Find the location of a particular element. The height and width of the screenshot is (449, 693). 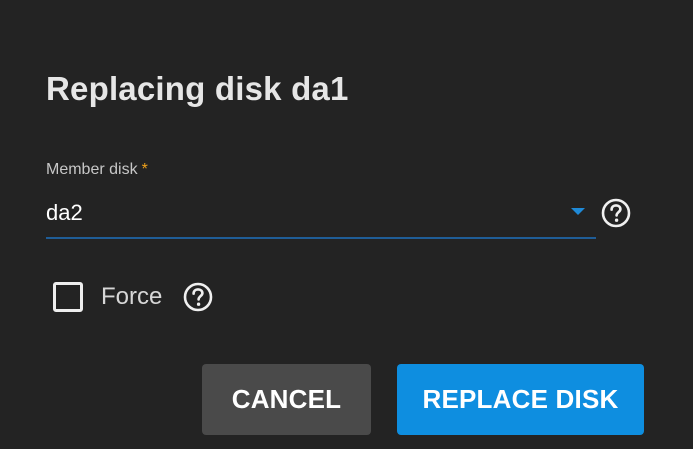

force-label: Force is located at coordinates (131, 297).